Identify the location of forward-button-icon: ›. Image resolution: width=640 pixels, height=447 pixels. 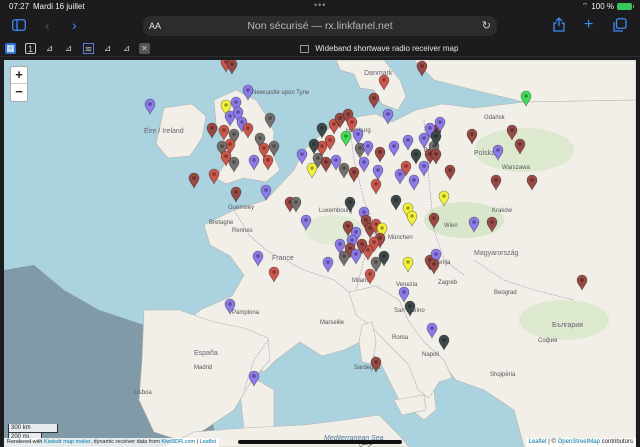
(74, 25).